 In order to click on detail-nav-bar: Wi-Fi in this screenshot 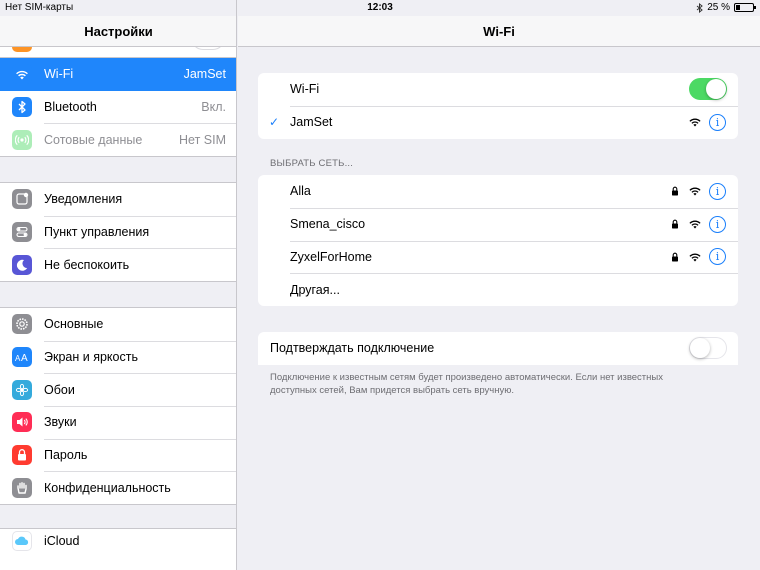, I will do `click(499, 31)`.